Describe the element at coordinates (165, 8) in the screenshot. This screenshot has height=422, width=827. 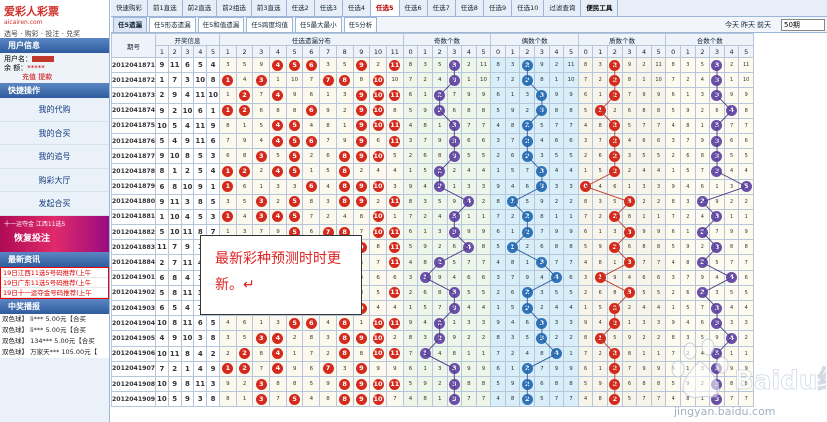
I see `tab-2: 前1直选` at that location.